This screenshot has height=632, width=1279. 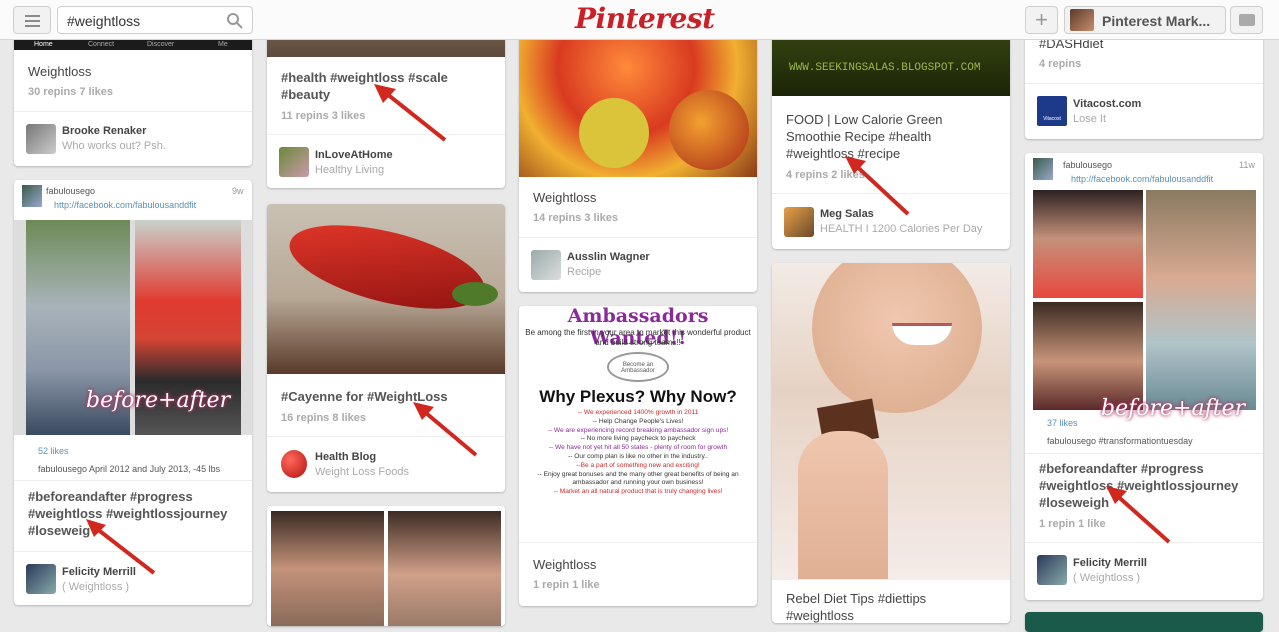 I want to click on pinner-name: Brooke Renaker, so click(x=104, y=131).